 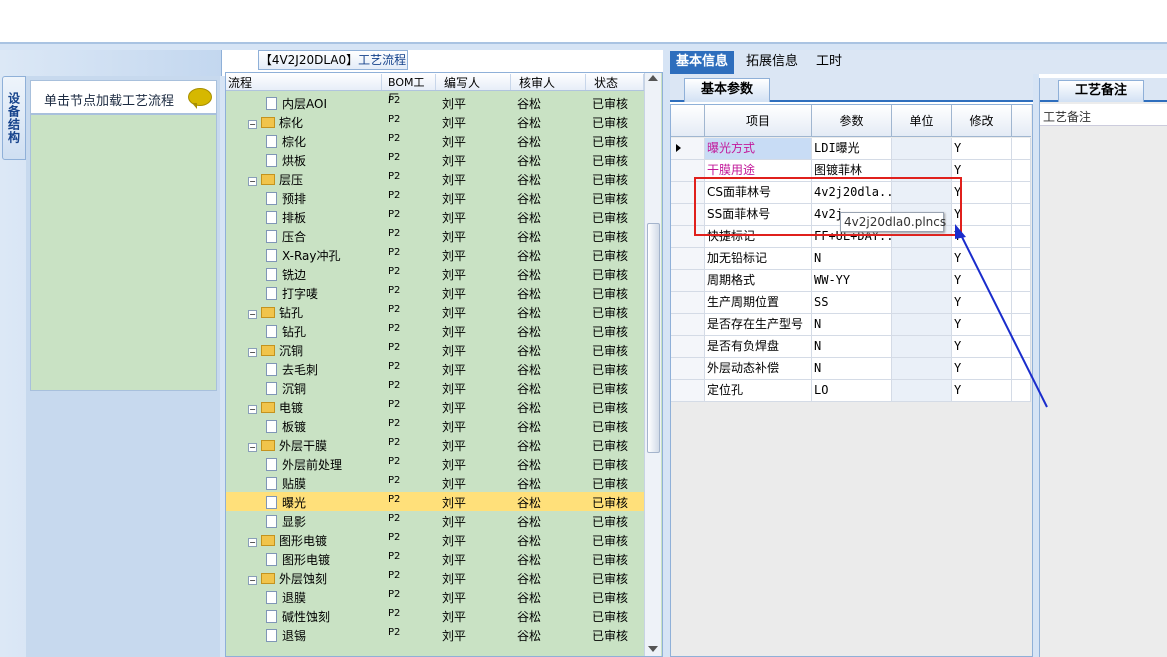 I want to click on scroll-thumb, so click(x=653, y=338).